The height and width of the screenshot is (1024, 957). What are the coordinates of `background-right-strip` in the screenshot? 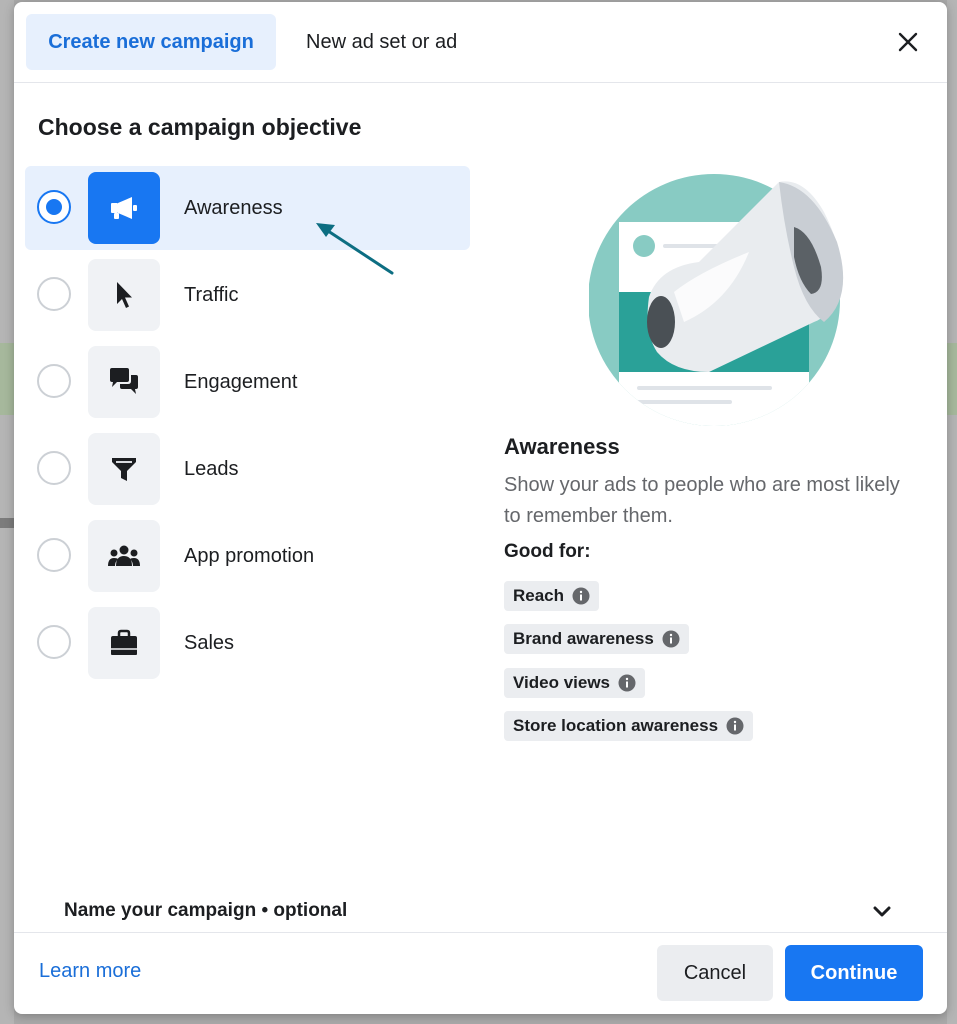 It's located at (952, 512).